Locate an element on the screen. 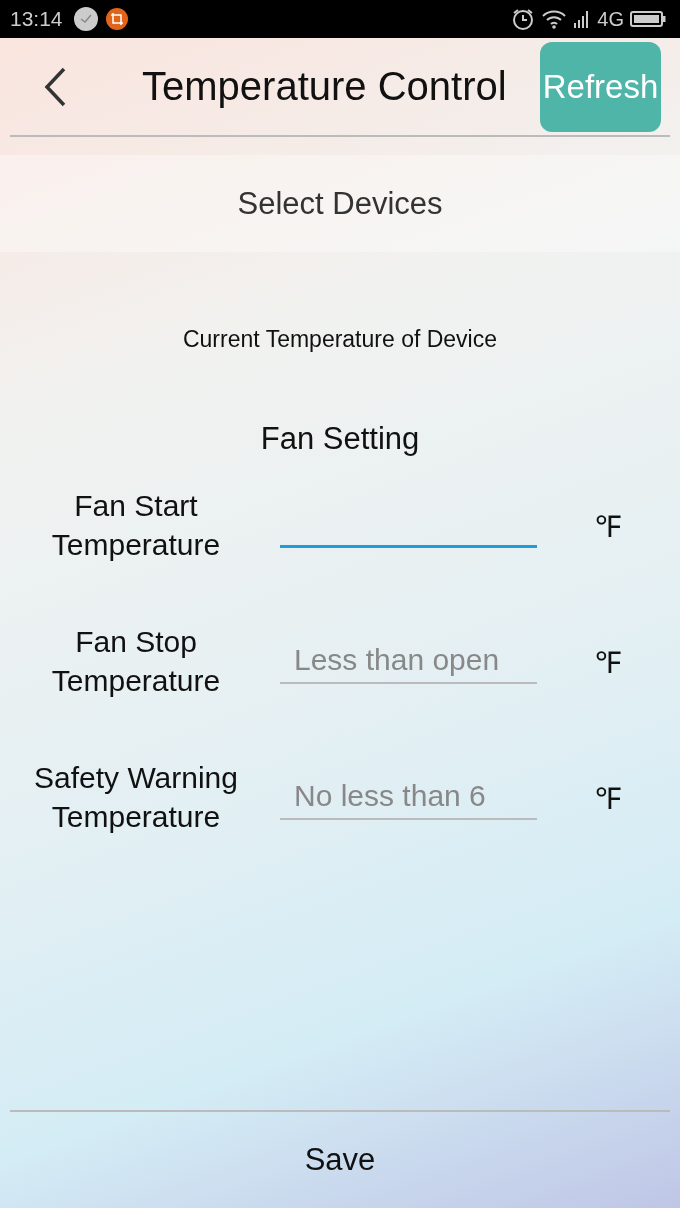  battery-icon is located at coordinates (648, 19).